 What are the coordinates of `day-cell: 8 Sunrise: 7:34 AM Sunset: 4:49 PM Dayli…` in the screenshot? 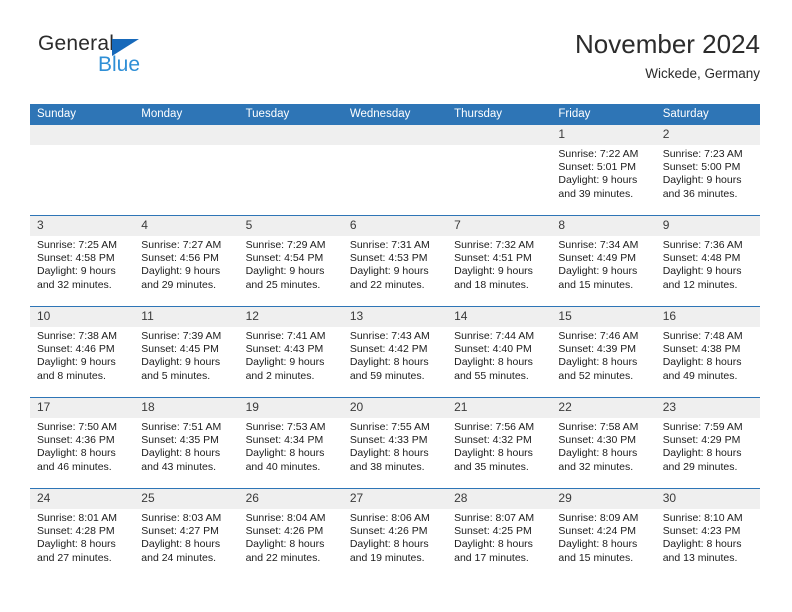 It's located at (603, 261).